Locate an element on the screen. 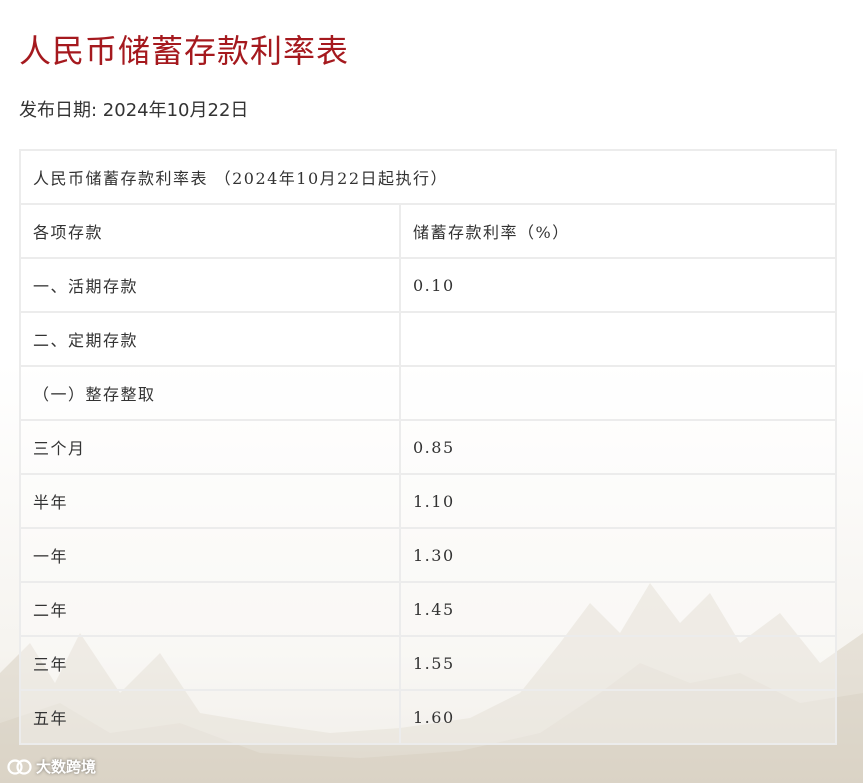 The image size is (863, 783). publish-date-row: 发布日期: 2024年10月22日 is located at coordinates (133, 109).